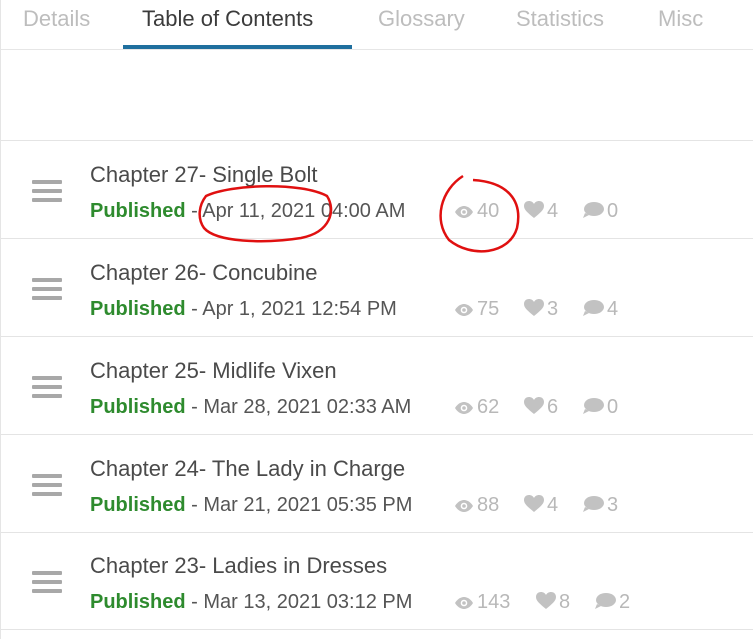 The width and height of the screenshot is (753, 639). Describe the element at coordinates (308, 602) in the screenshot. I see `publish-date: Mar 13, 2021 03:12 PM` at that location.